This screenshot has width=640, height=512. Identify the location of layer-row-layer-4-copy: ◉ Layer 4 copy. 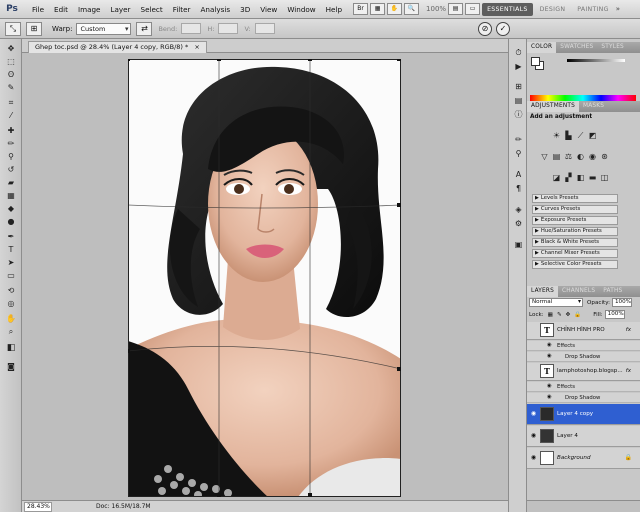
(583, 414).